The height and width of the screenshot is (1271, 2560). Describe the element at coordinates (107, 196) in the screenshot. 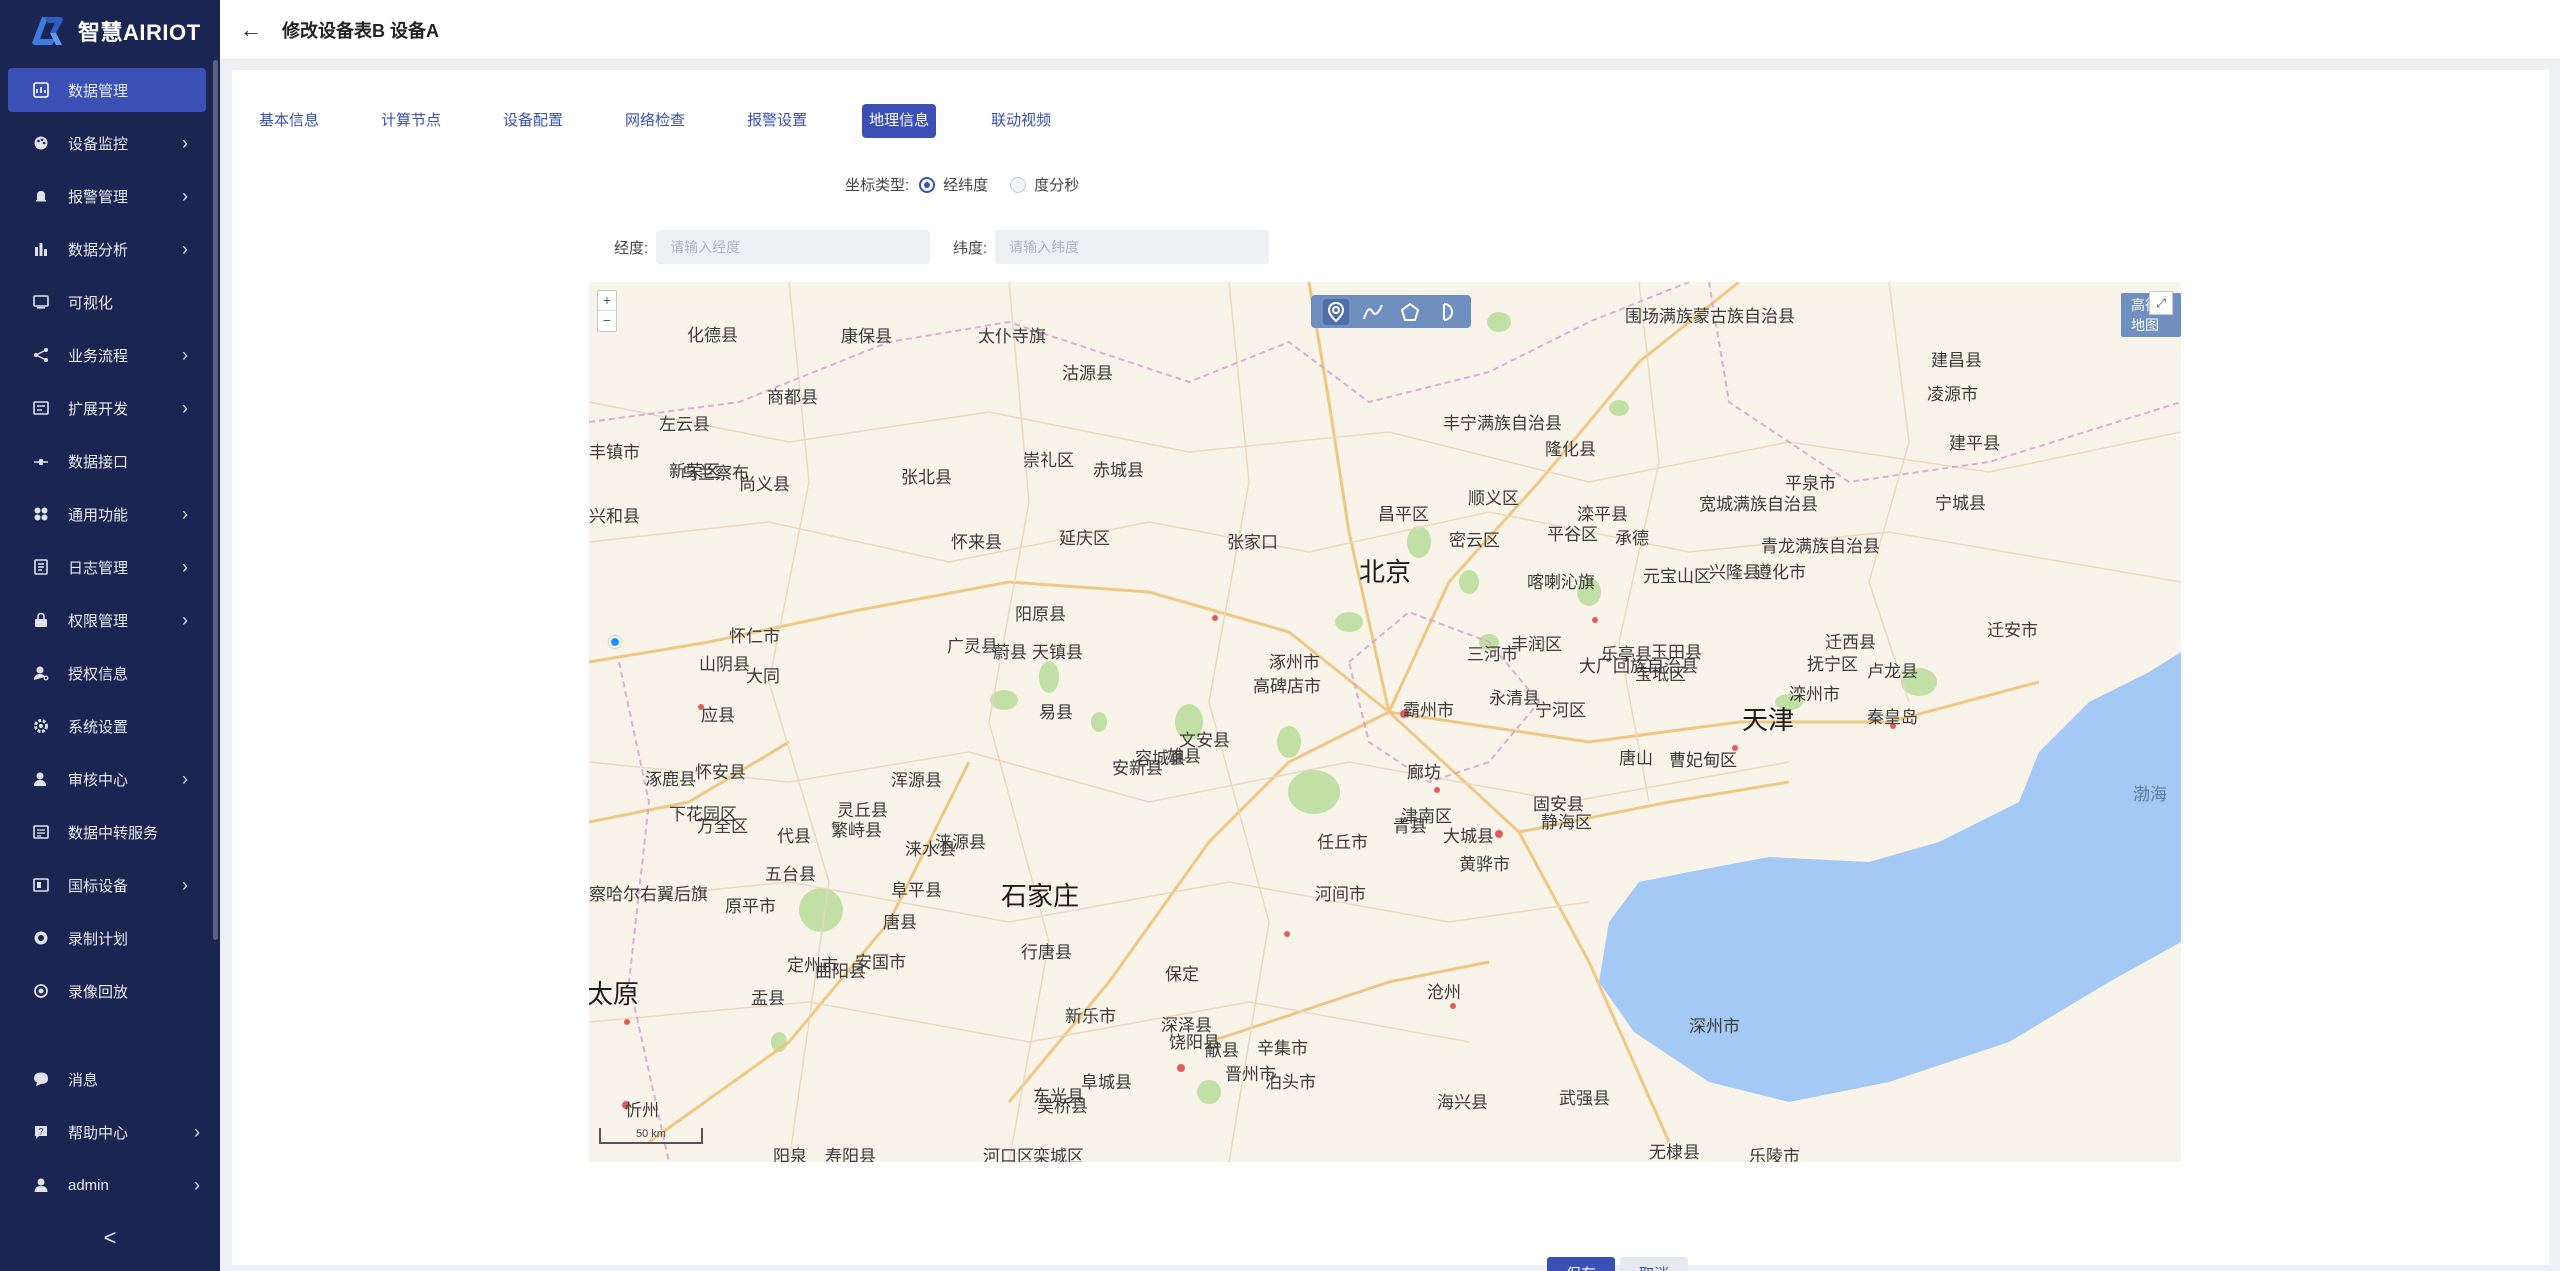

I see `sidebar-item-3: 报警管理 ›` at that location.